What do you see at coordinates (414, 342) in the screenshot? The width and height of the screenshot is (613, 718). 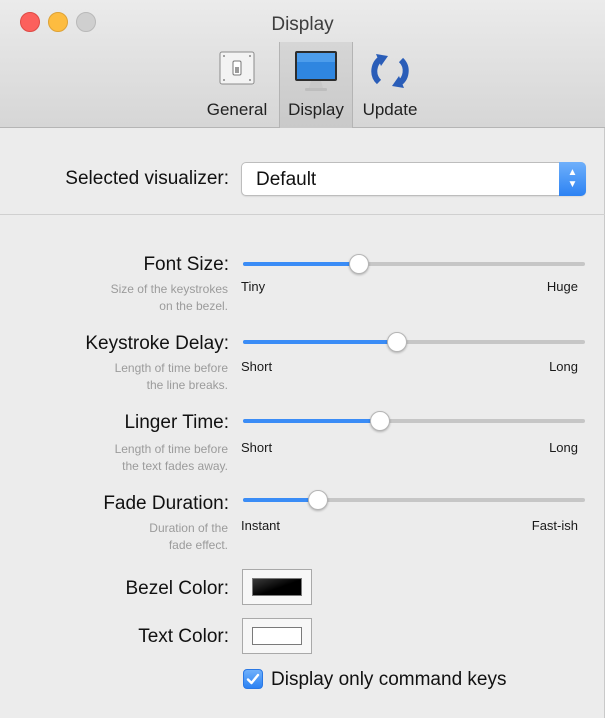 I see `keystroke-delay-slider` at bounding box center [414, 342].